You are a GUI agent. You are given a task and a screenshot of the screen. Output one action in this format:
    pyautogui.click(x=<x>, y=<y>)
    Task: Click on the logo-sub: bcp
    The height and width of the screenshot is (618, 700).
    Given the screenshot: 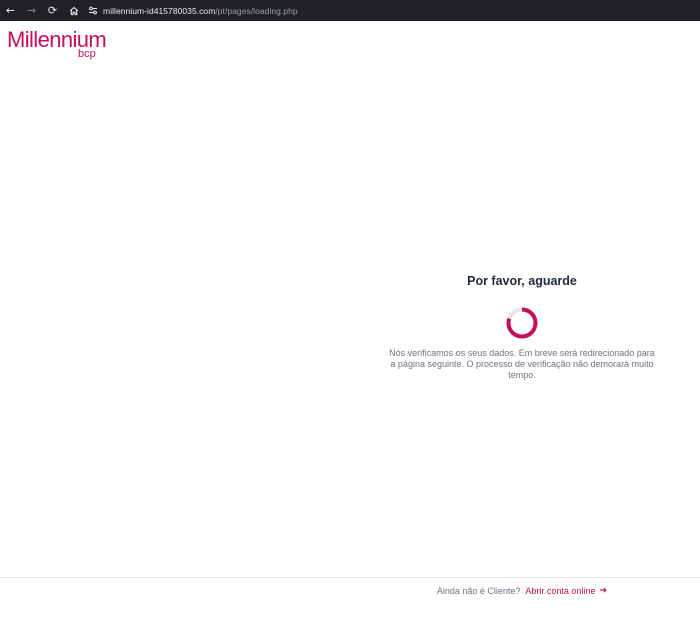 What is the action you would take?
    pyautogui.click(x=87, y=54)
    